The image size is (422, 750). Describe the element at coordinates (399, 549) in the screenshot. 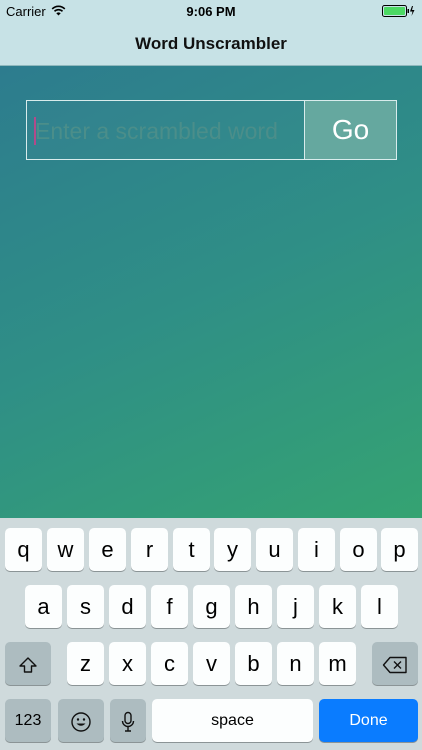

I see `key-p: p` at that location.